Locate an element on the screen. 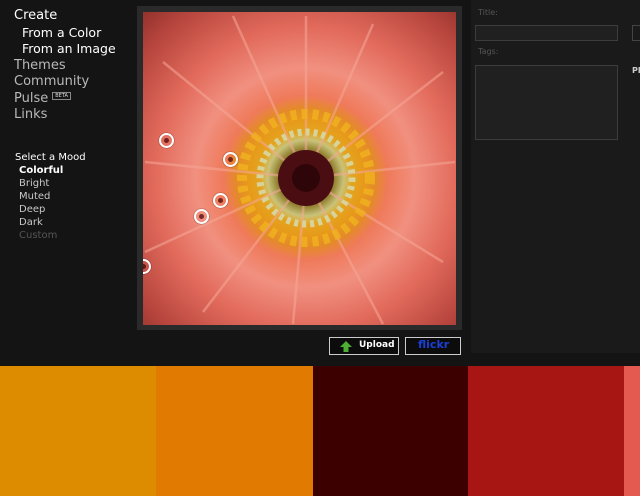 The height and width of the screenshot is (496, 640). mood-muted: Muted is located at coordinates (72, 196).